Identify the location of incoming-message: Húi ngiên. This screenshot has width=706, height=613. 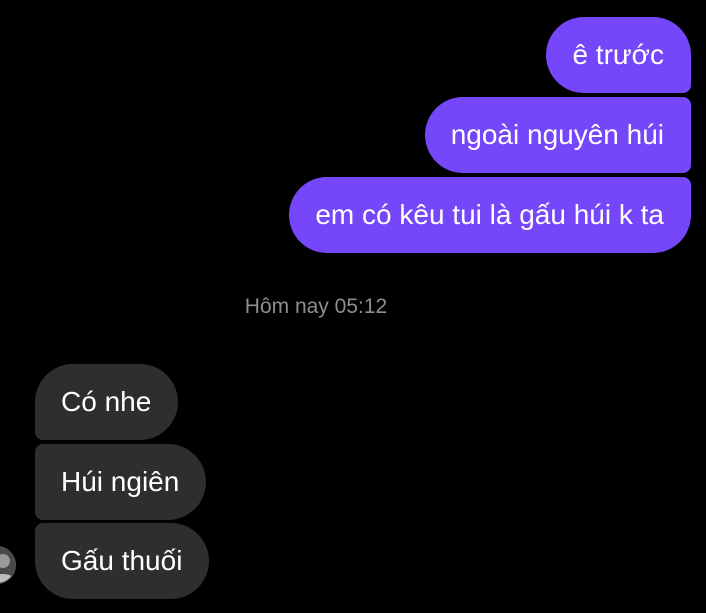
(121, 482).